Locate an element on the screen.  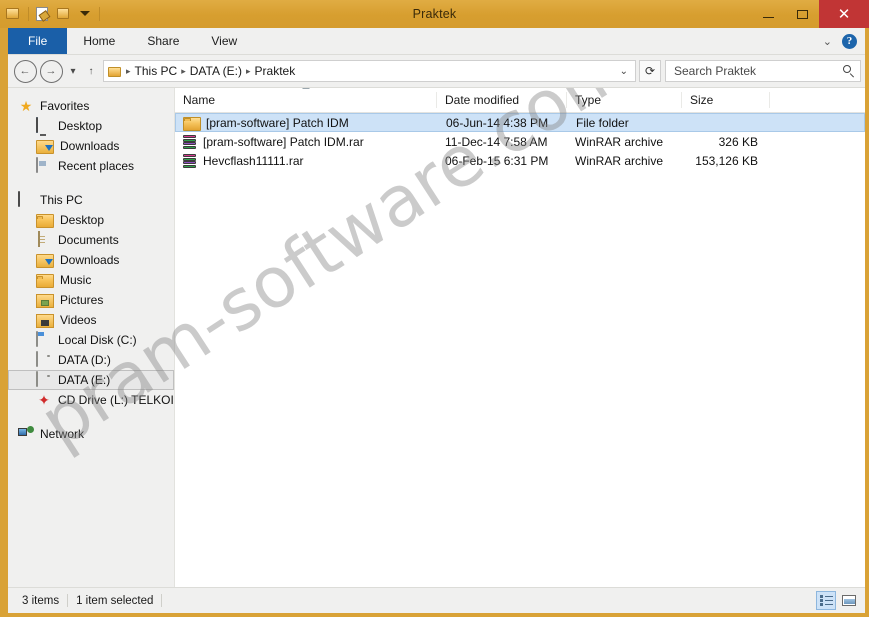
sidebar-item-local-disk-c: Local Disk (C:) is located at coordinates (91, 340).